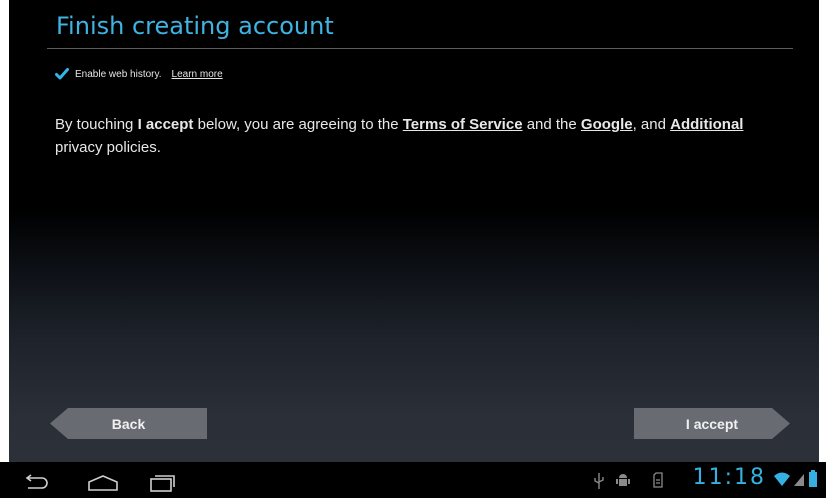 The image size is (826, 498). I want to click on agreement-text-part4: , and, so click(651, 124).